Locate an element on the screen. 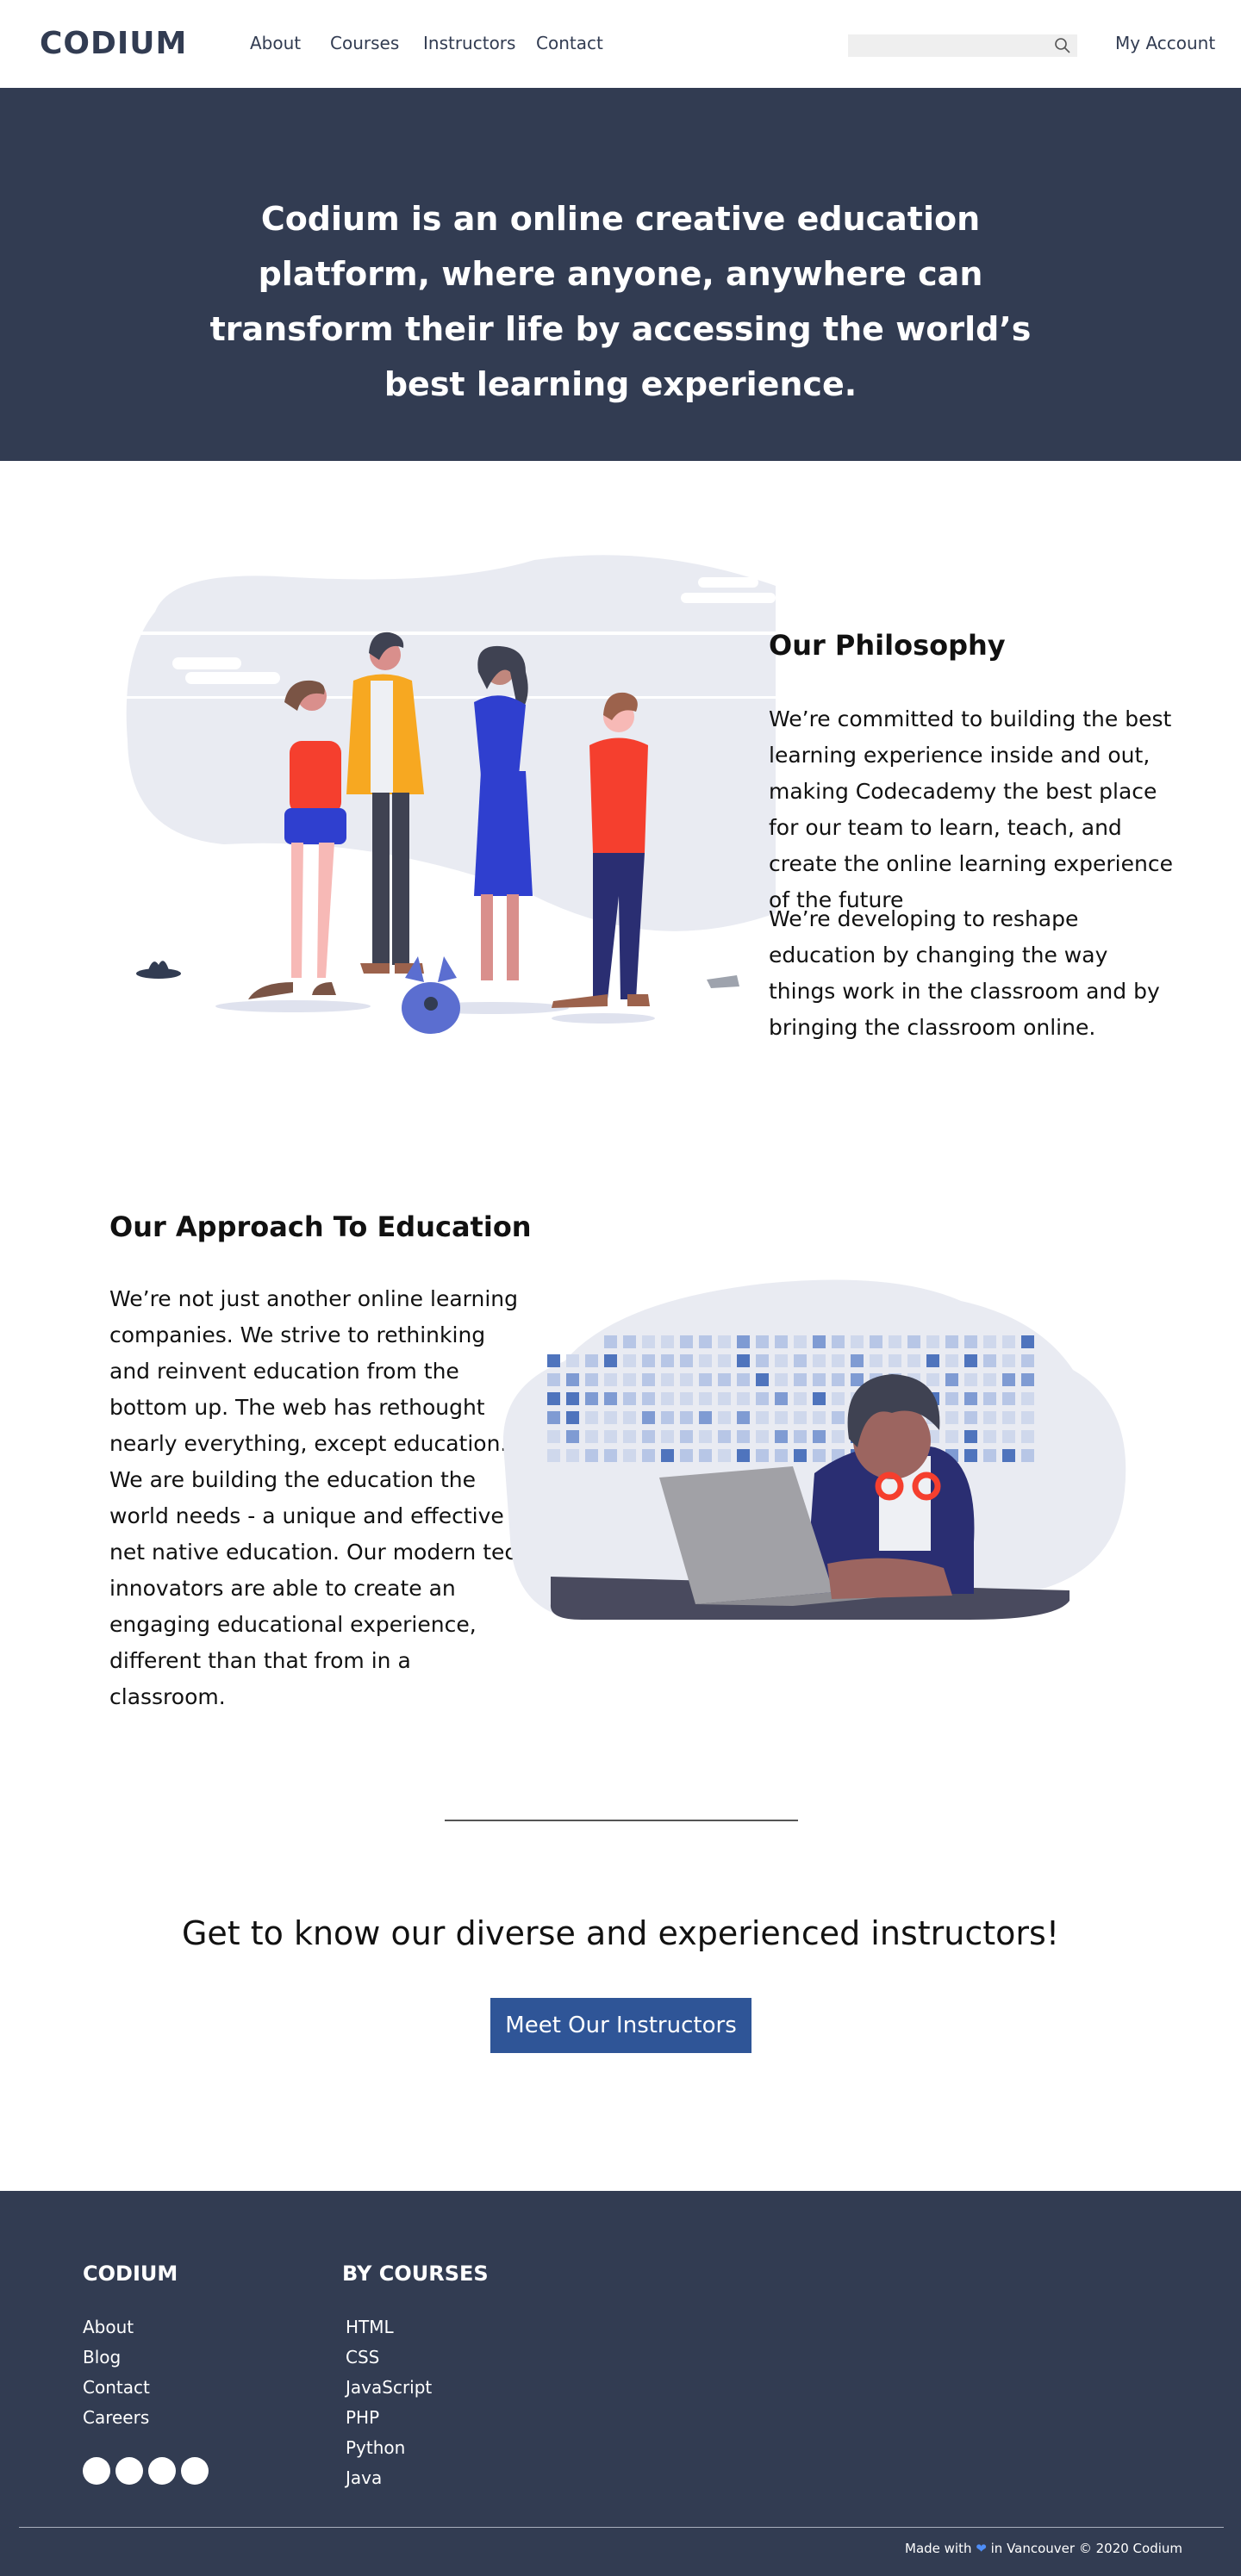 The height and width of the screenshot is (2576, 1241). nav-link-contact: Contact is located at coordinates (569, 43).